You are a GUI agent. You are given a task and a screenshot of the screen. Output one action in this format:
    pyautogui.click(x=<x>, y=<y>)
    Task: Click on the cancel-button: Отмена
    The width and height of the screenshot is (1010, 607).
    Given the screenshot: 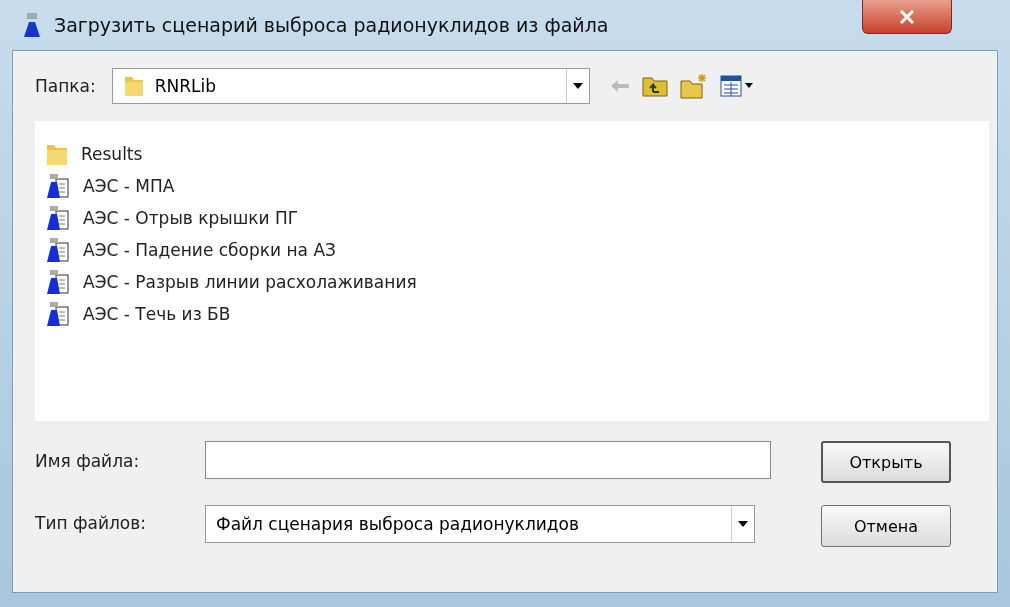 What is the action you would take?
    pyautogui.click(x=886, y=526)
    